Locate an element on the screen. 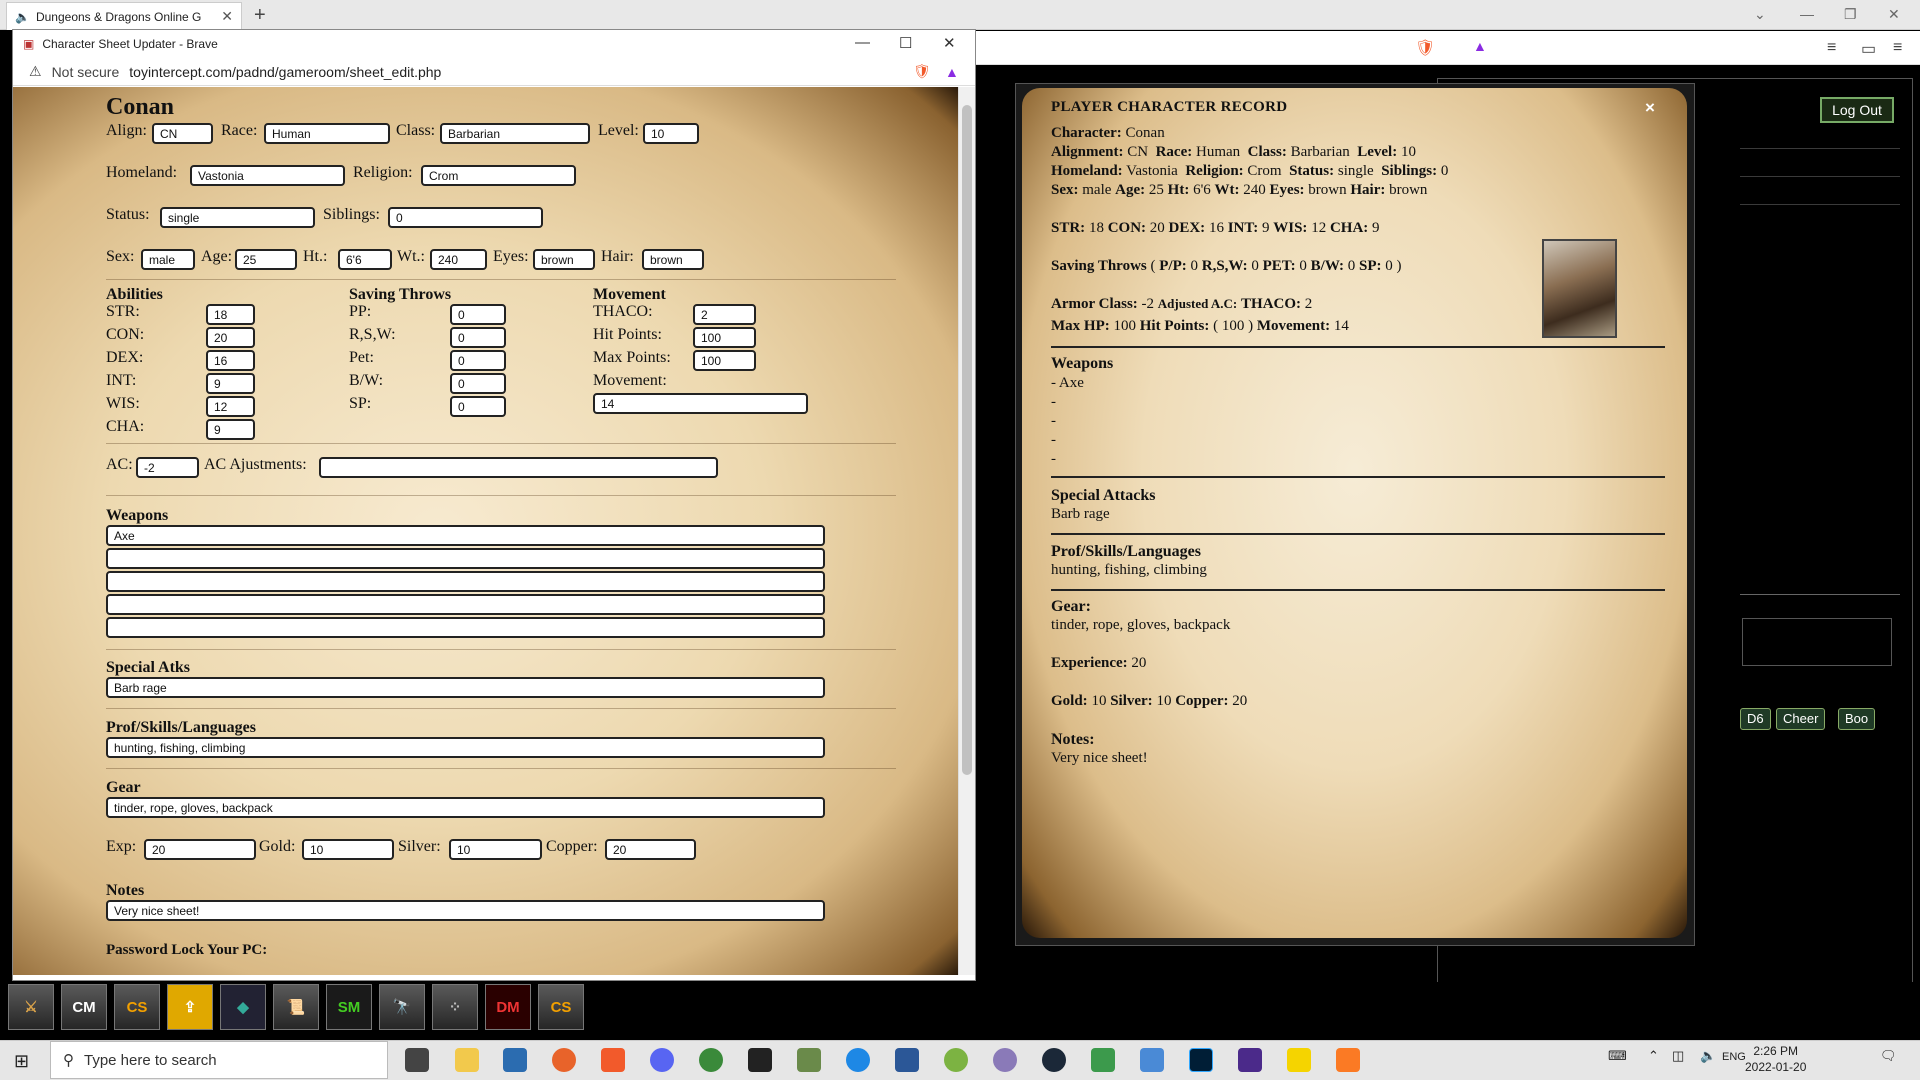  weapon-input-1: Axe is located at coordinates (465, 535).